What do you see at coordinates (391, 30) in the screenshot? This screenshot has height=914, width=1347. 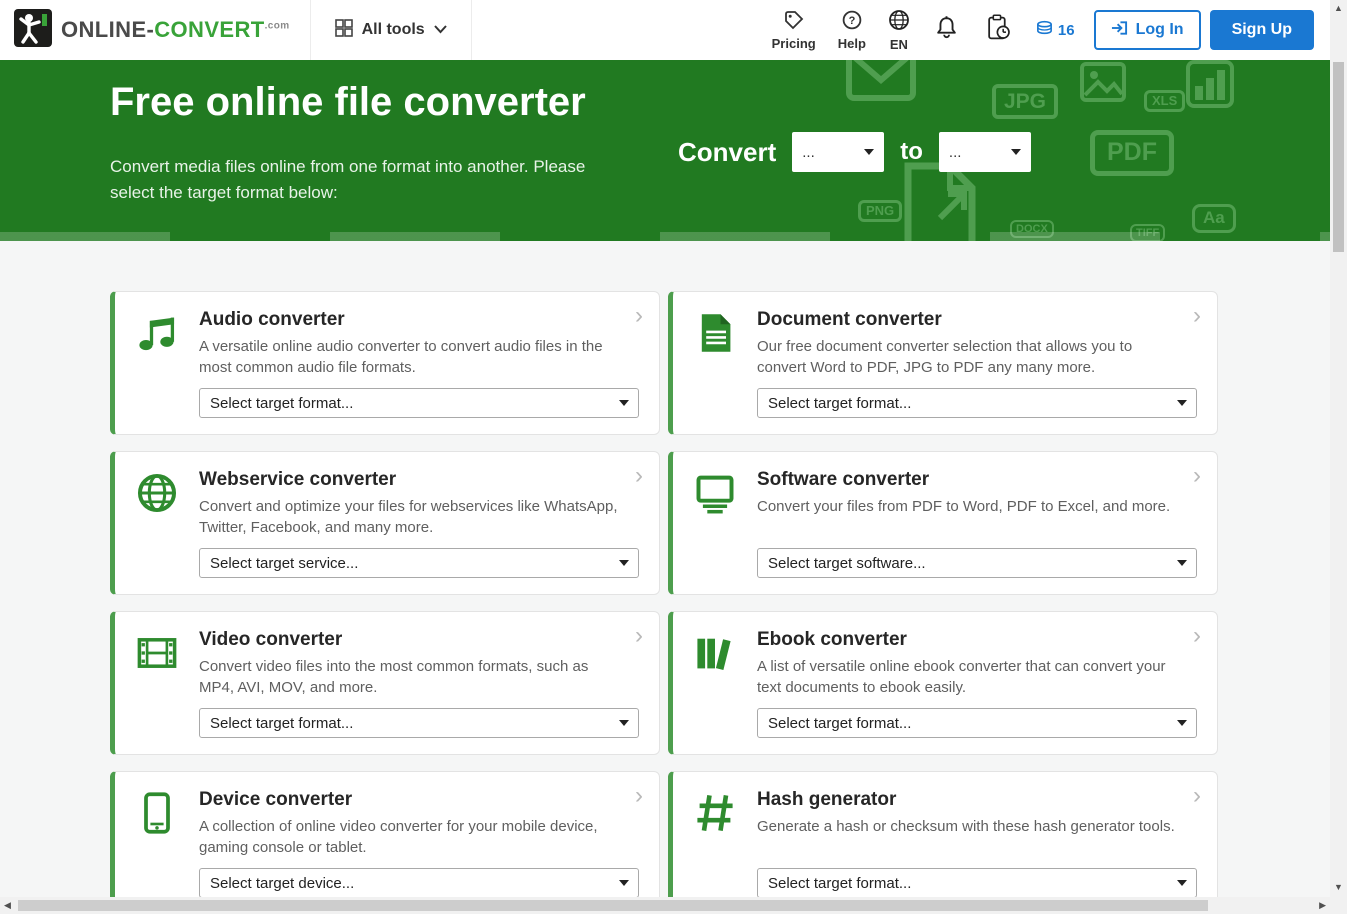 I see `all-tools-menu: All tools` at bounding box center [391, 30].